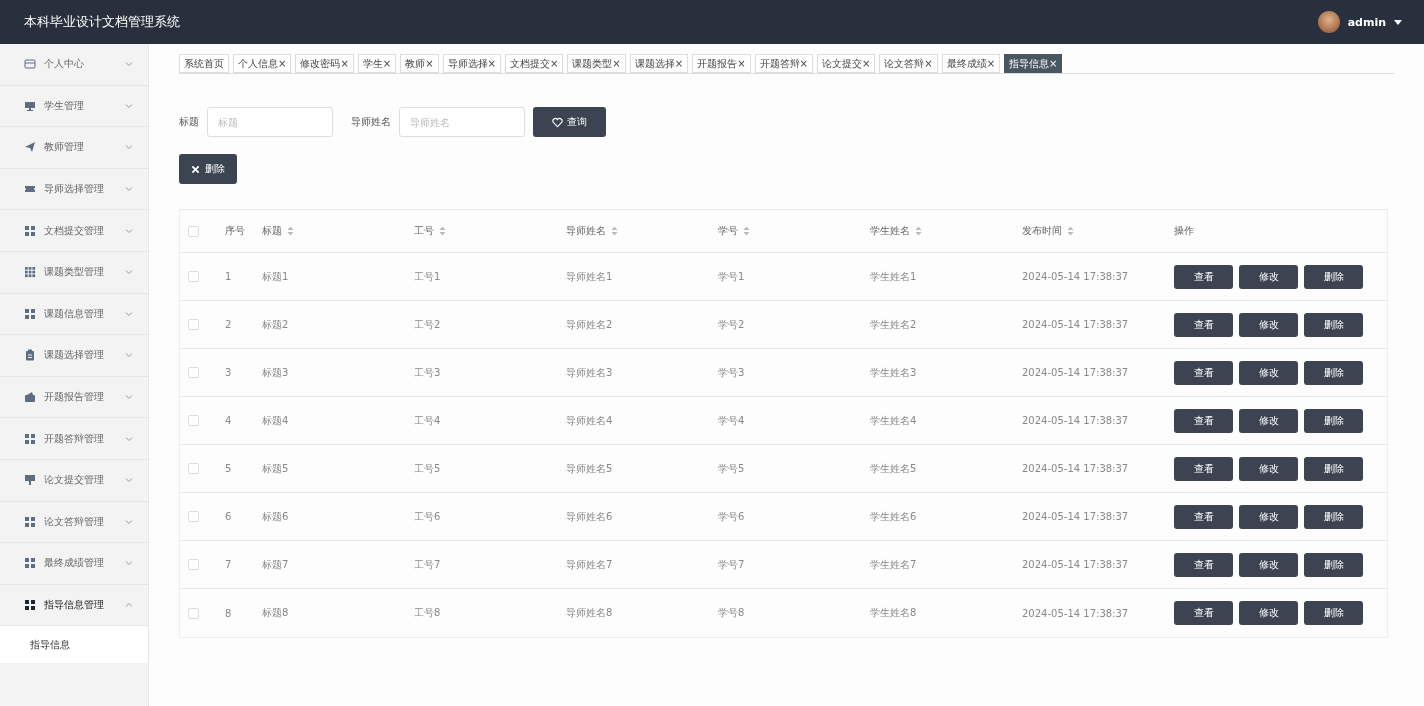 The width and height of the screenshot is (1424, 706). Describe the element at coordinates (74, 397) in the screenshot. I see `sidebar-item: 开题报告管理` at that location.